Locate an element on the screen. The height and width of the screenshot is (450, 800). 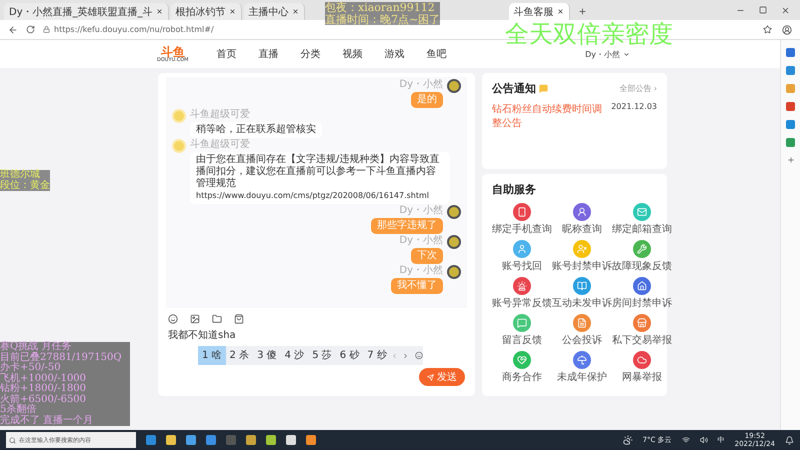
mail-icon is located at coordinates (642, 212).